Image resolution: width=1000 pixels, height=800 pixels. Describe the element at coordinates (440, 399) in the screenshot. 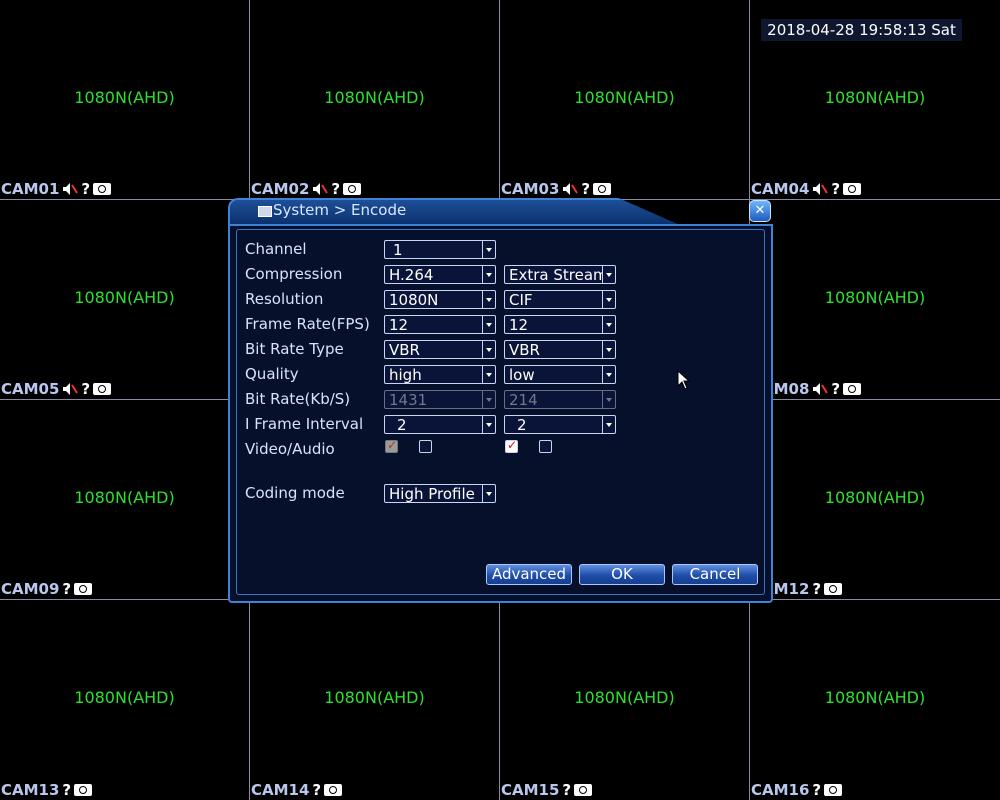

I see `bit-rate-select: 1431` at that location.